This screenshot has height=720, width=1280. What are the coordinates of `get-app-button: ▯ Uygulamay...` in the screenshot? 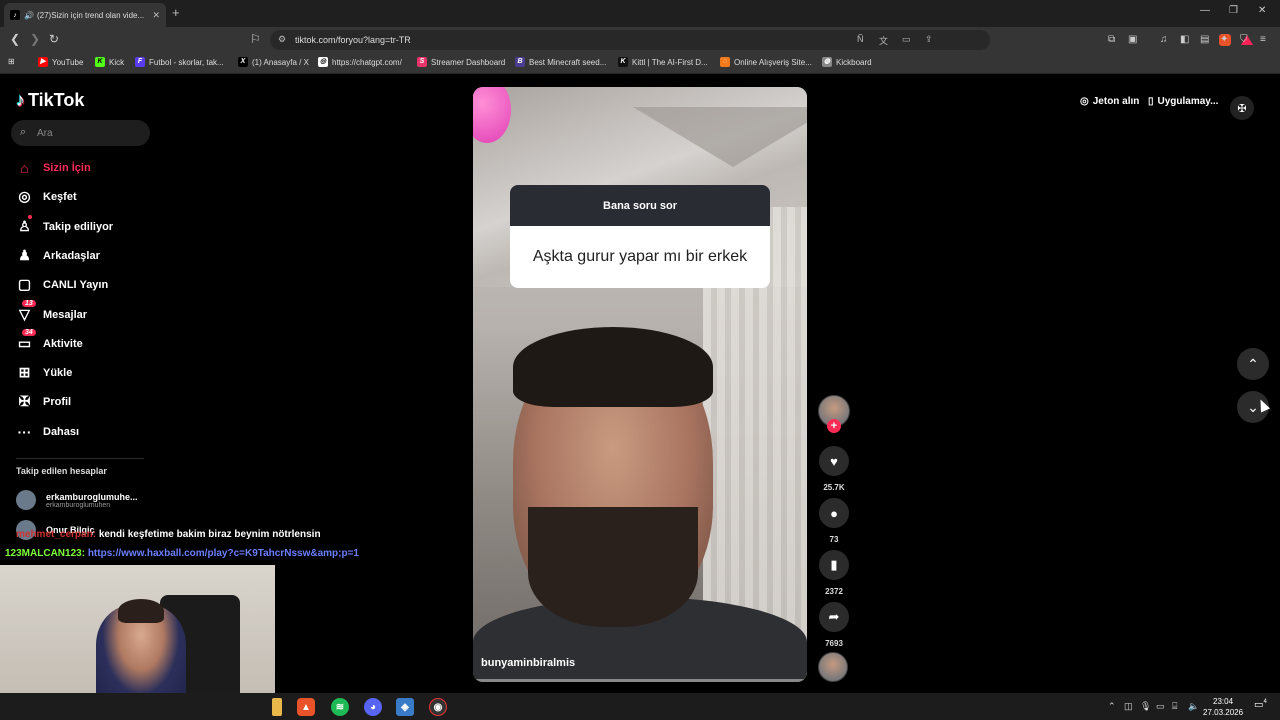 It's located at (1183, 101).